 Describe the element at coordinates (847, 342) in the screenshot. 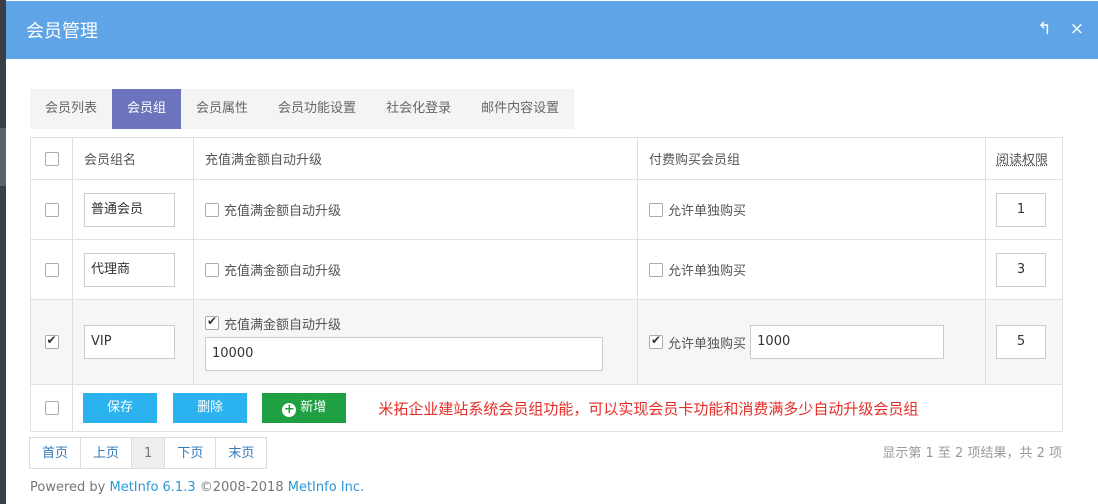

I see `pay-amount-input: 1000` at that location.